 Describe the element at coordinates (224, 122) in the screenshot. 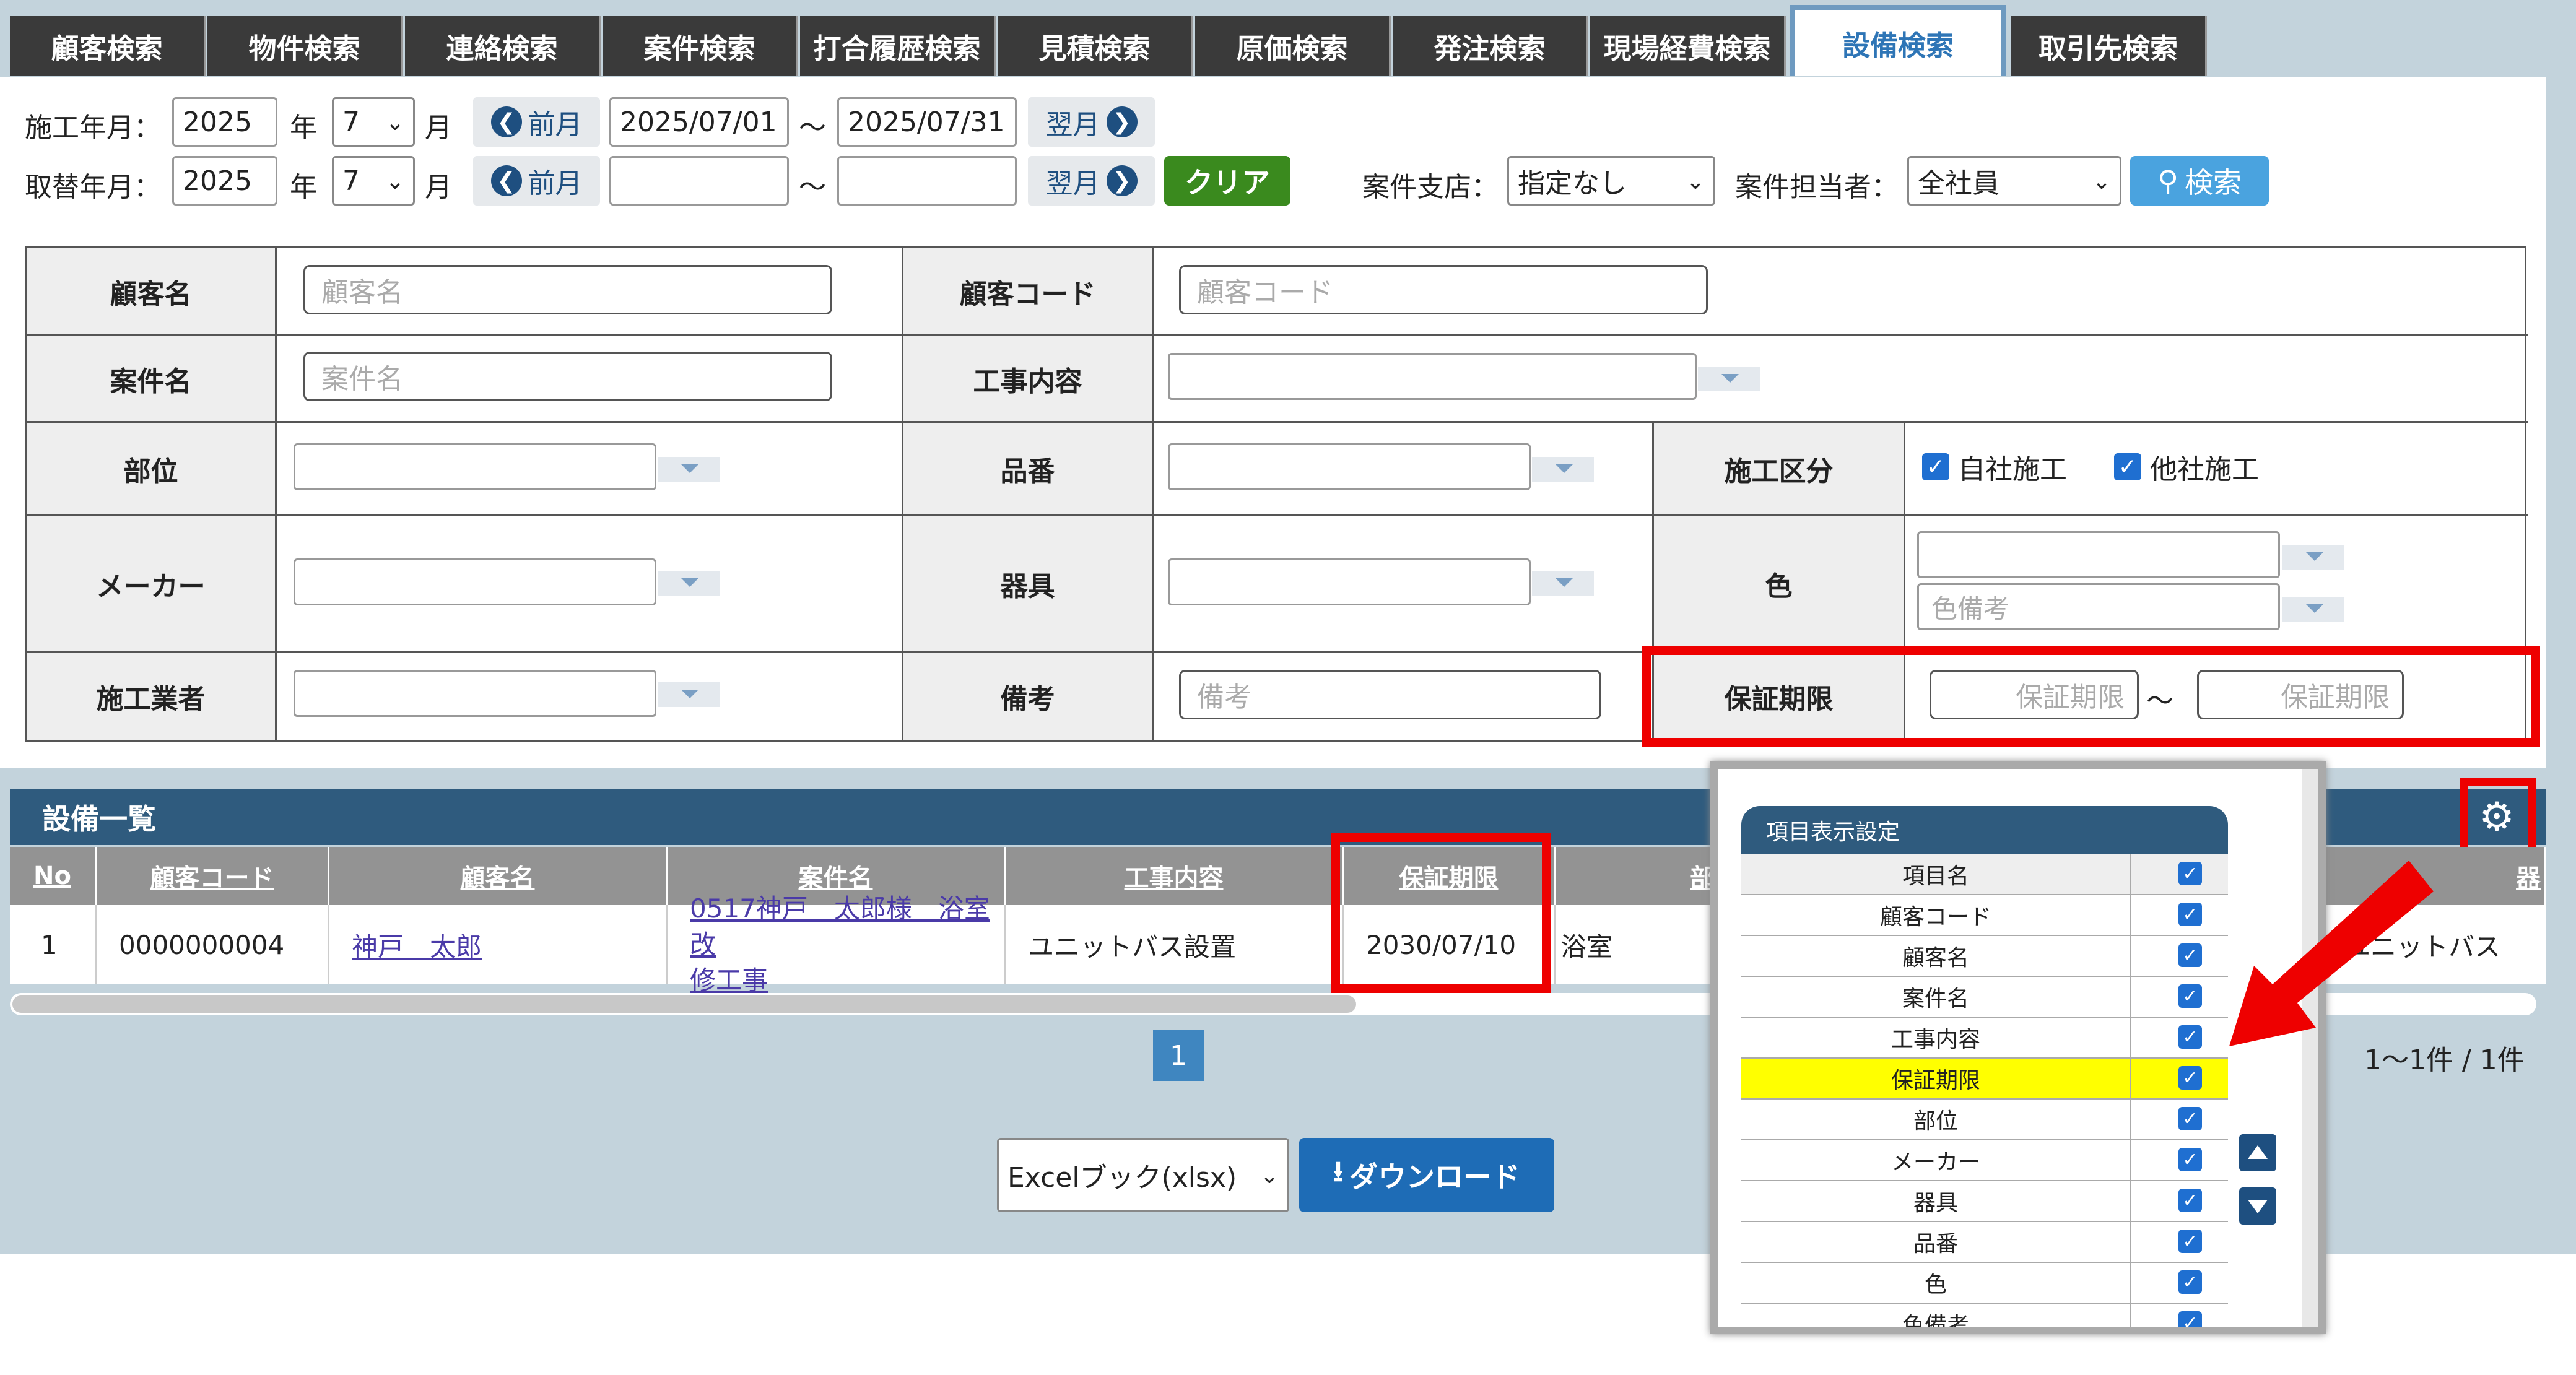

I see `construction-year-input: 2025` at that location.